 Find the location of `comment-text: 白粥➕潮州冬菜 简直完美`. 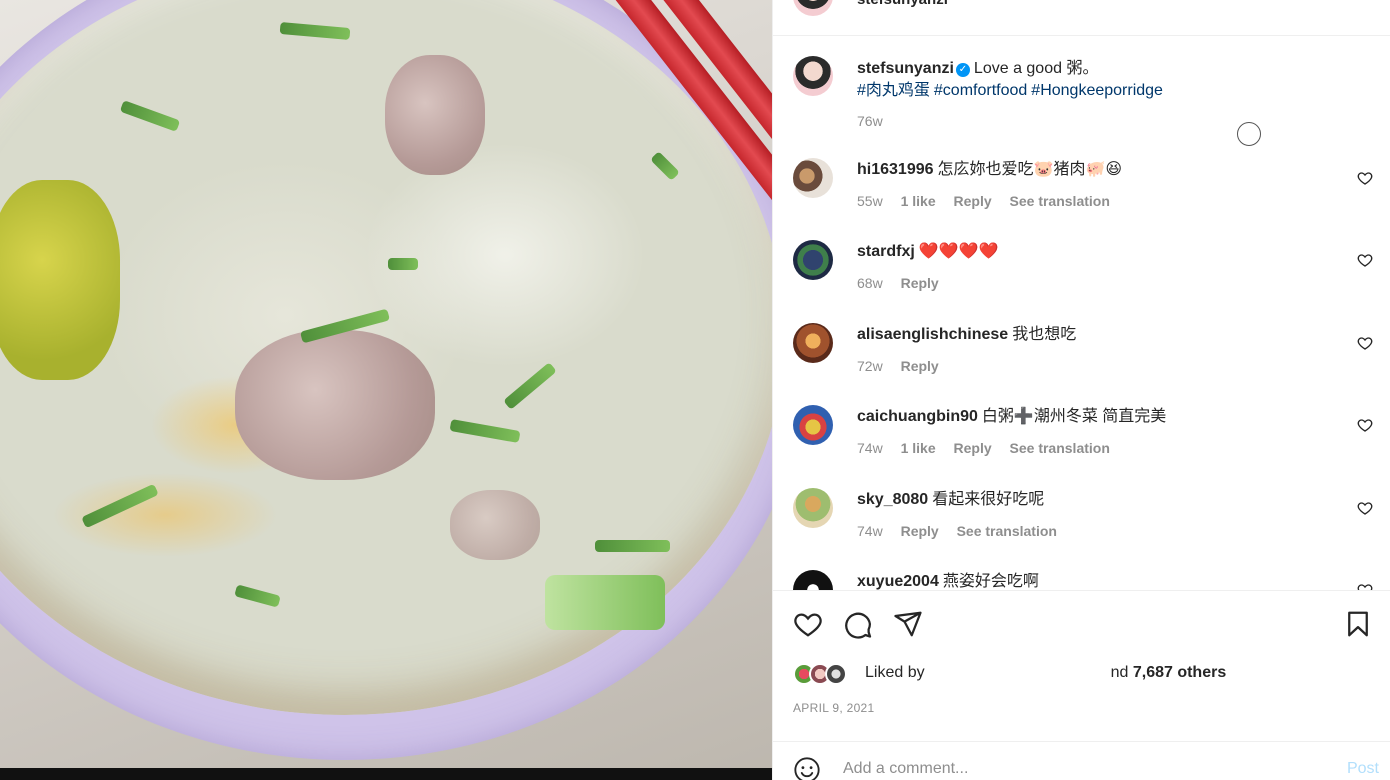

comment-text: 白粥➕潮州冬菜 简直完美 is located at coordinates (1074, 416).